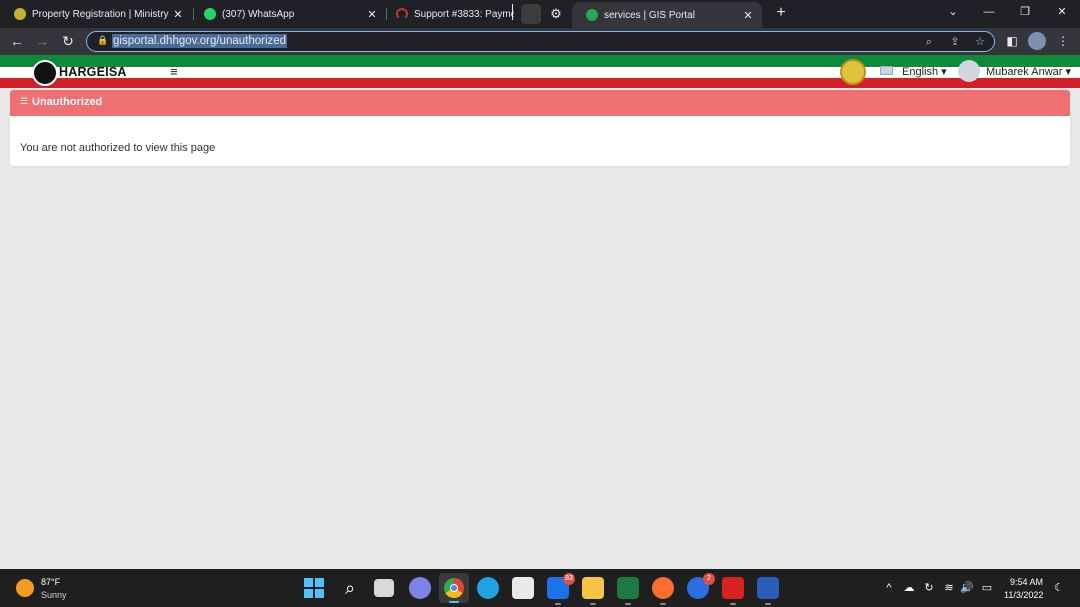 This screenshot has height=607, width=1080. Describe the element at coordinates (314, 588) in the screenshot. I see `windows-start-icon` at that location.